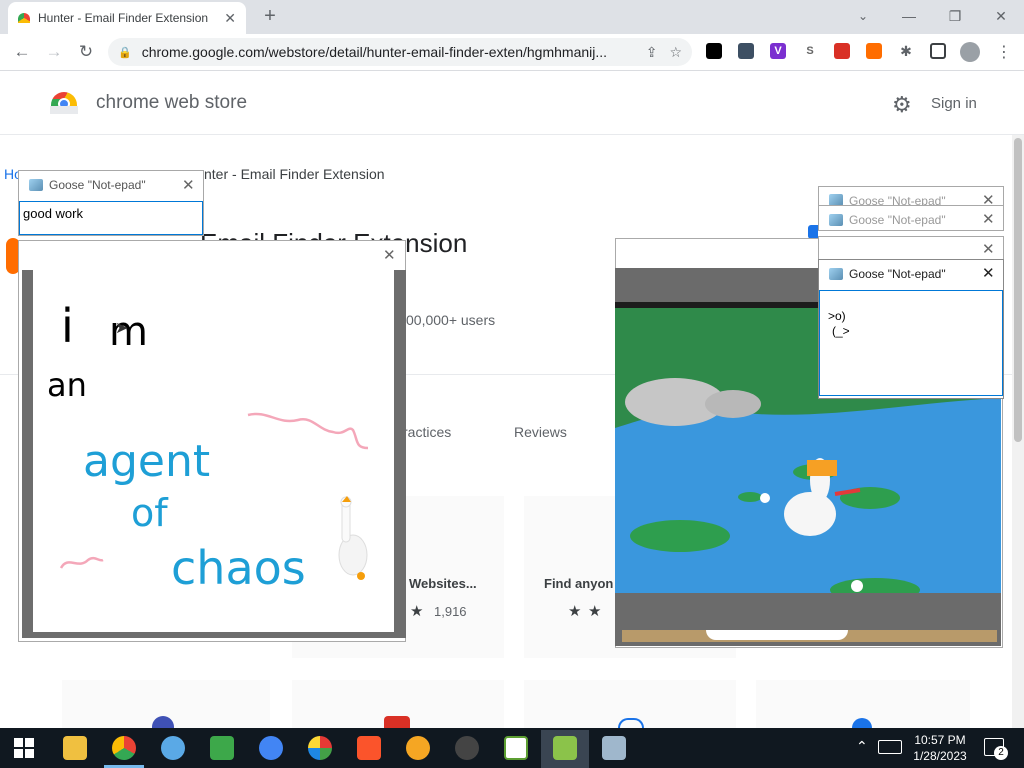 This screenshot has height=768, width=1024. What do you see at coordinates (369, 748) in the screenshot?
I see `brave-icon` at bounding box center [369, 748].